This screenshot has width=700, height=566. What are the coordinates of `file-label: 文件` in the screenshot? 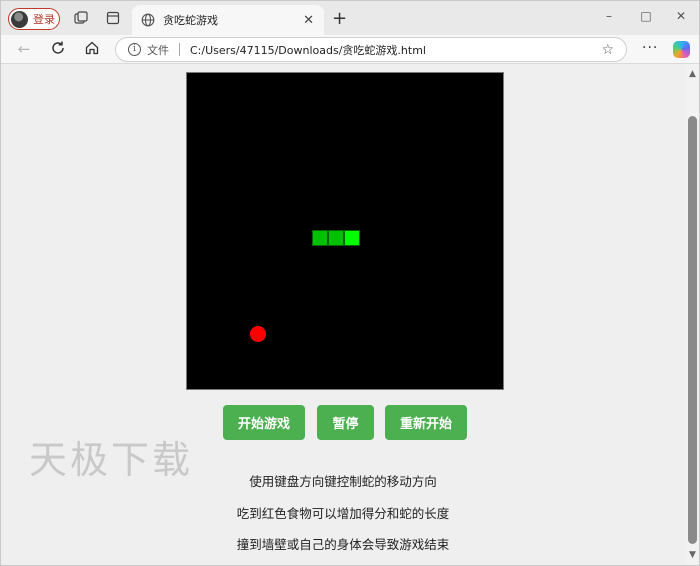 It's located at (158, 50).